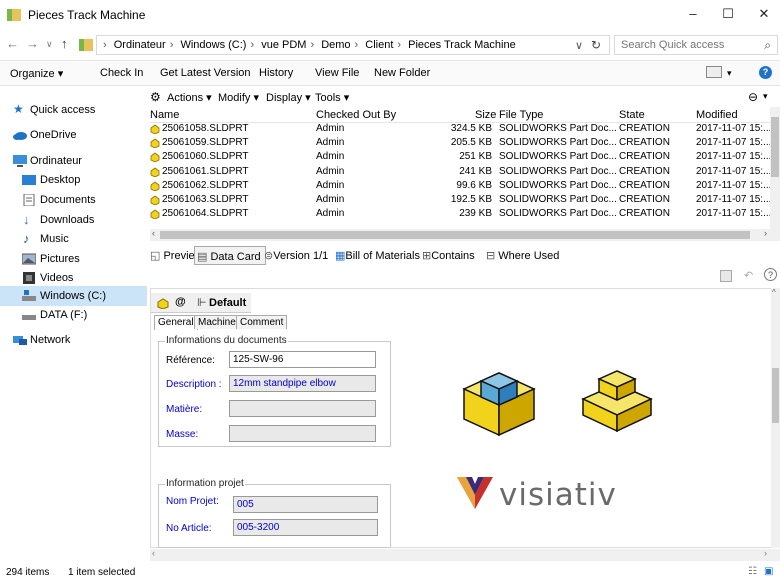 The width and height of the screenshot is (780, 579). Describe the element at coordinates (485, 115) in the screenshot. I see `column-size: Size` at that location.